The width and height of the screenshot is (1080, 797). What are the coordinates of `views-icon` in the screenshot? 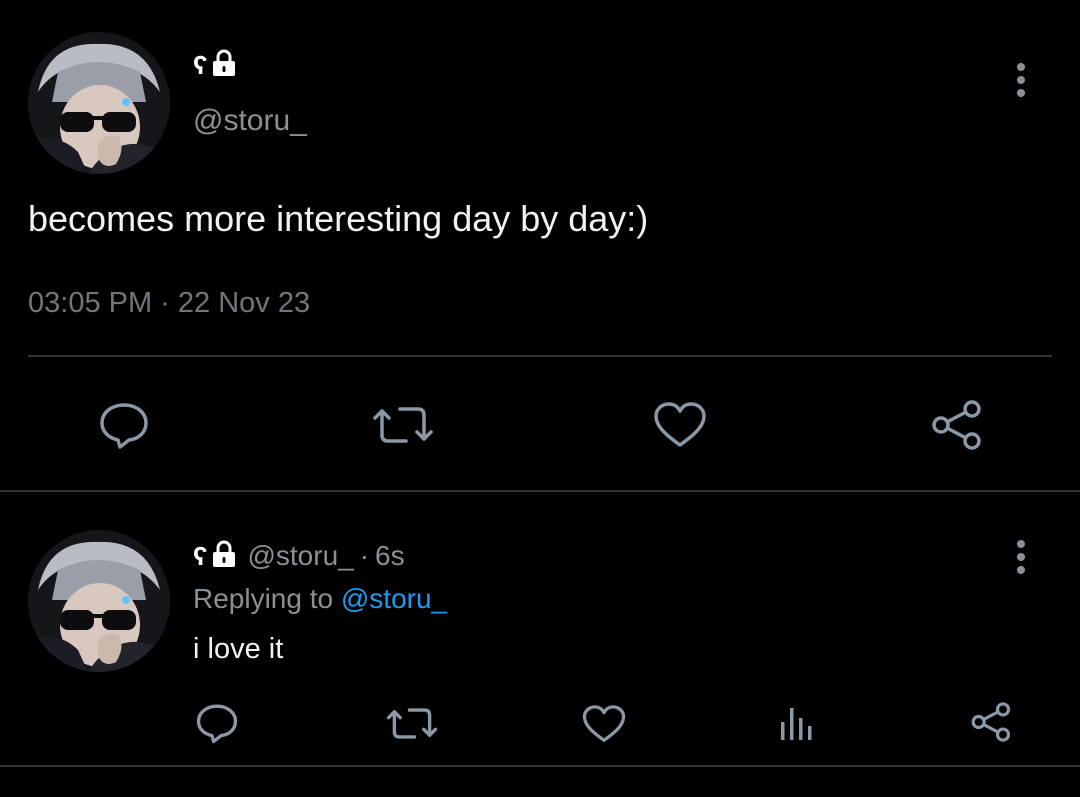 It's located at (797, 723).